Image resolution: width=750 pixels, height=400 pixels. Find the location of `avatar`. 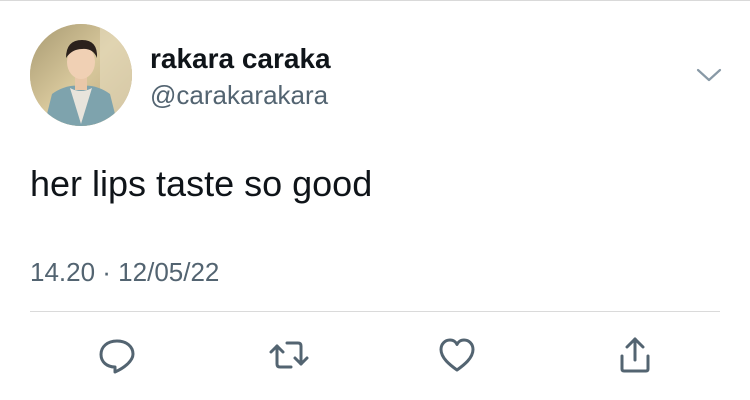

avatar is located at coordinates (81, 75).